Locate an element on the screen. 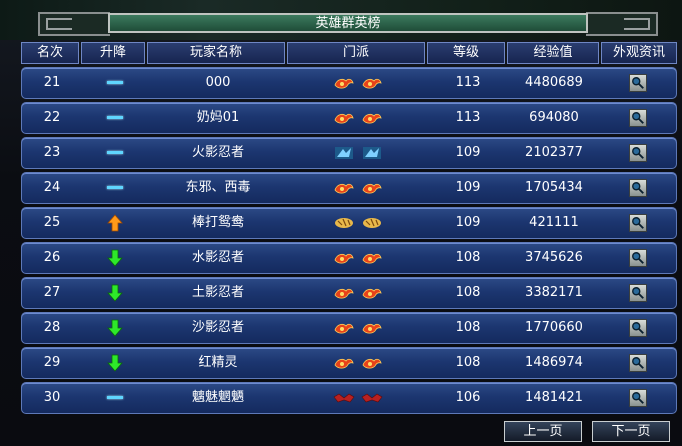 This screenshot has height=446, width=682. prev-page-button: 上一页 is located at coordinates (543, 431).